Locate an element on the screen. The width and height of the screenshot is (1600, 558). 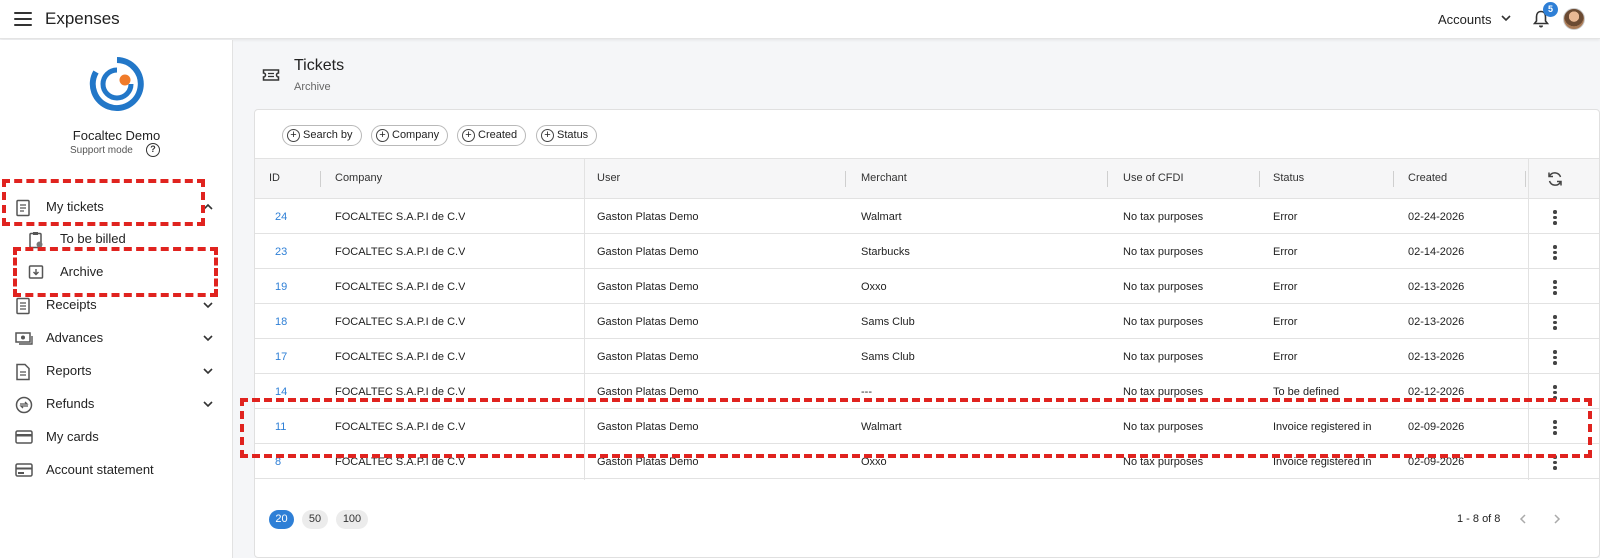
sidebar-item-advances: Advances is located at coordinates (116, 338).